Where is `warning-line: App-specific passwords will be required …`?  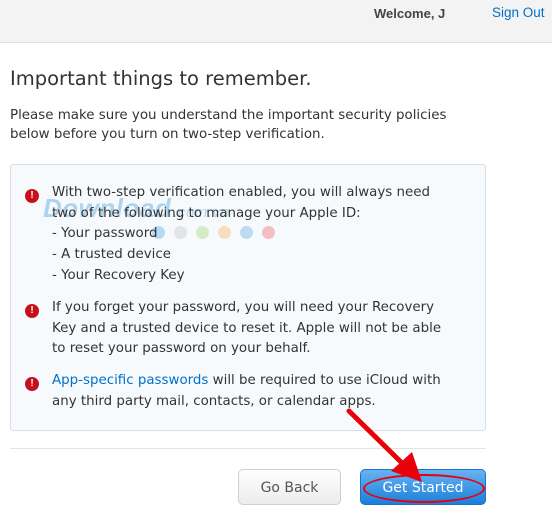
warning-line: App-specific passwords will be required … is located at coordinates (267, 381).